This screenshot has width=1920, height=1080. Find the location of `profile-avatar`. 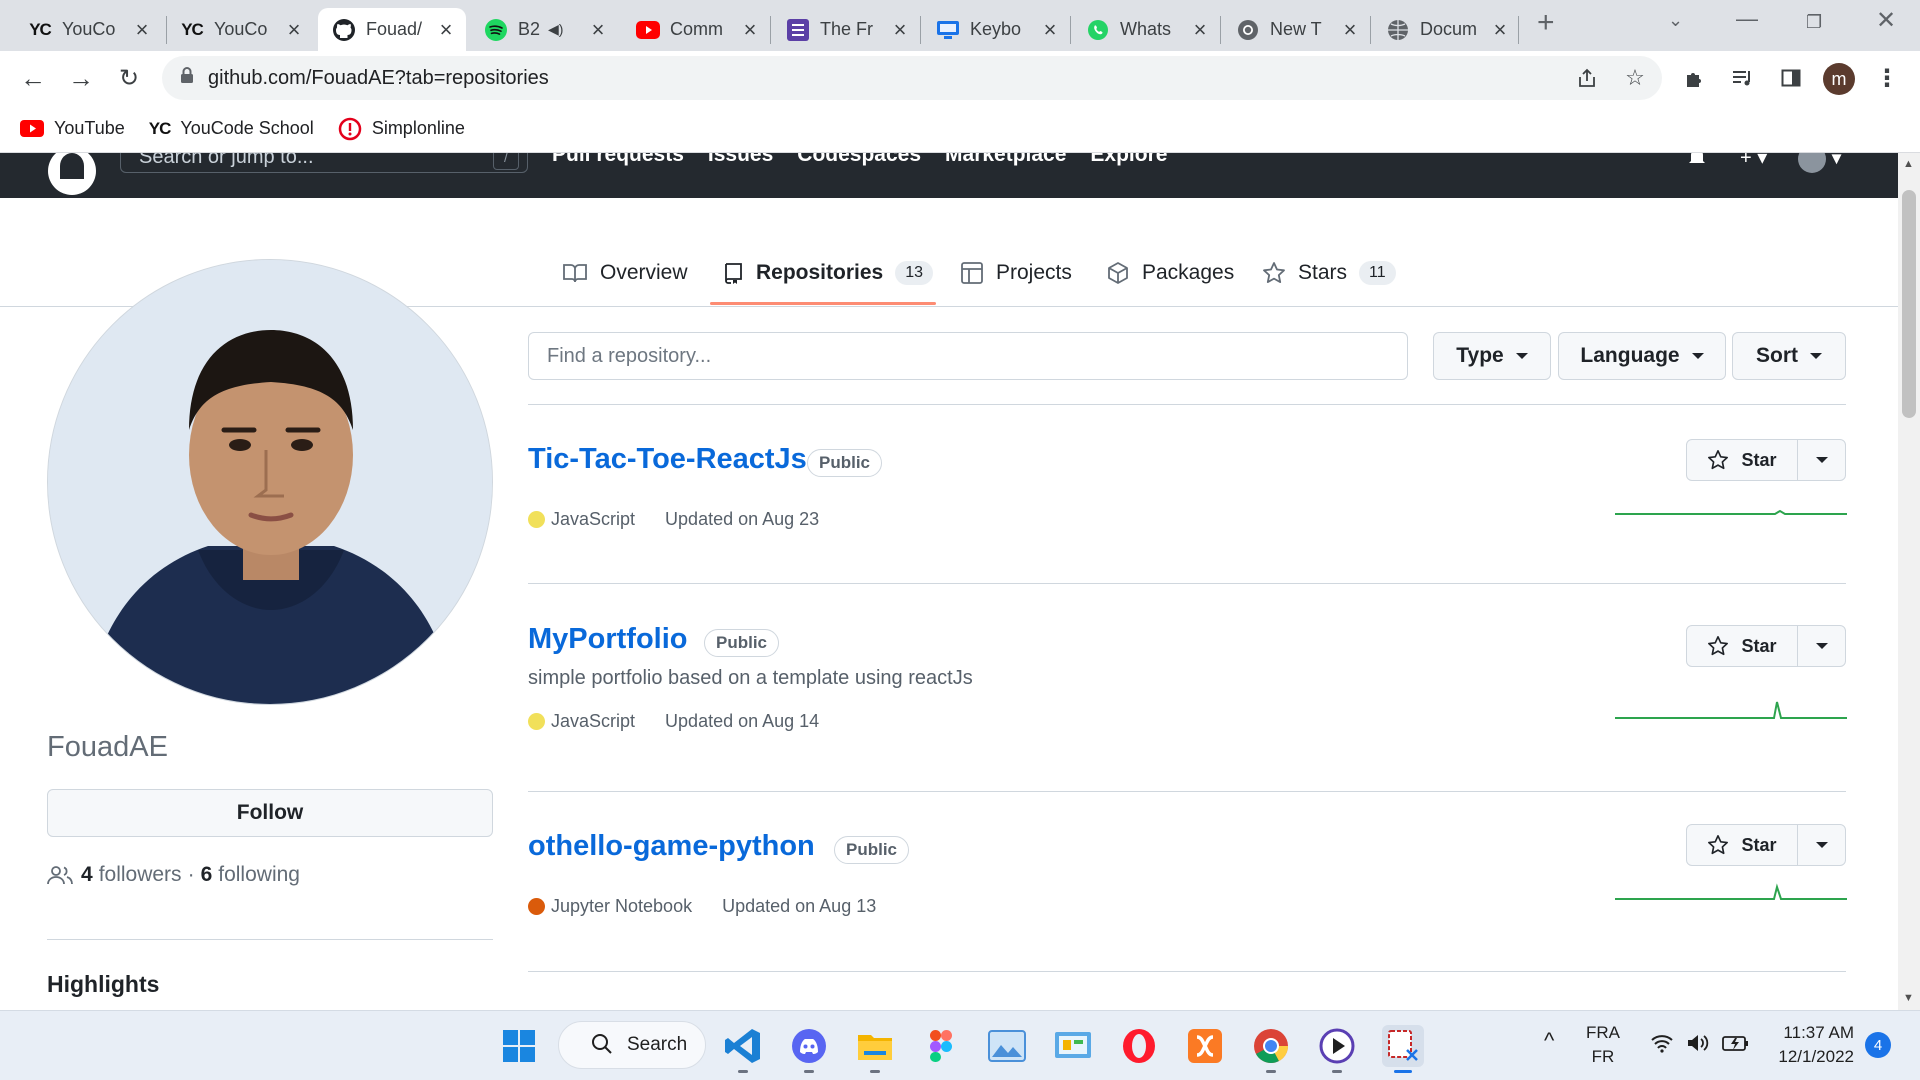

profile-avatar is located at coordinates (270, 482).